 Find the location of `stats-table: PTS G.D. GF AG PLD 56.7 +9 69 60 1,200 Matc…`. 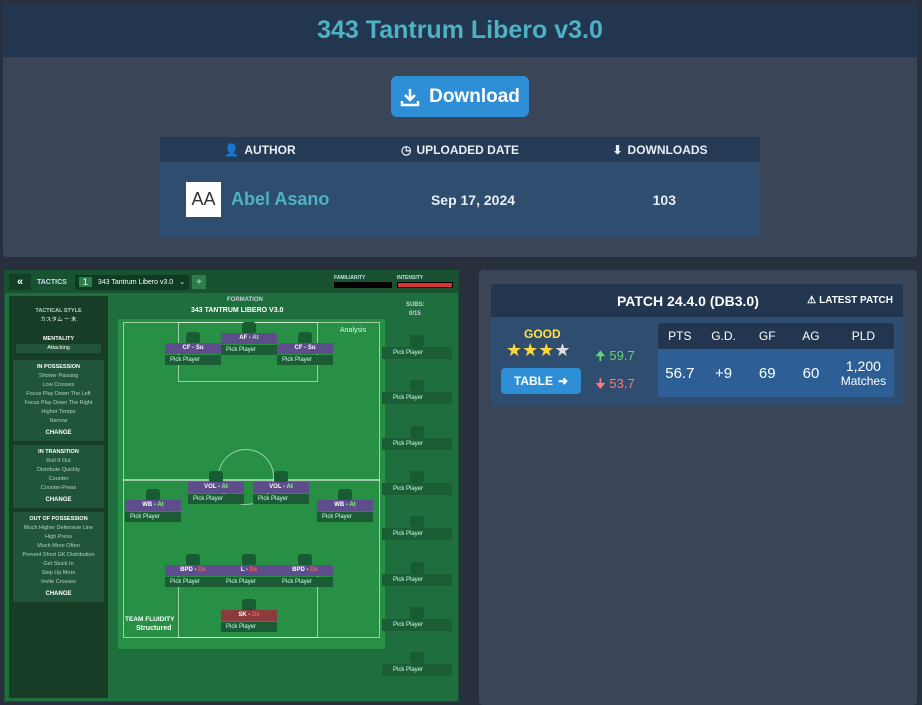

stats-table: PTS G.D. GF AG PLD 56.7 +9 69 60 1,200 Matc… is located at coordinates (776, 360).